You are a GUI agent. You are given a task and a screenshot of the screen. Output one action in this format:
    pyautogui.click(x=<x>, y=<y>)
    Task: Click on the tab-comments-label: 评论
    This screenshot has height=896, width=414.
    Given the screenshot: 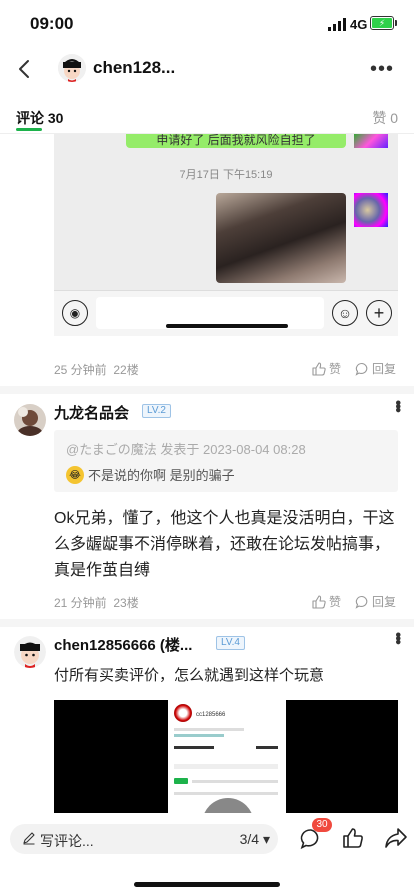 What is the action you would take?
    pyautogui.click(x=30, y=118)
    